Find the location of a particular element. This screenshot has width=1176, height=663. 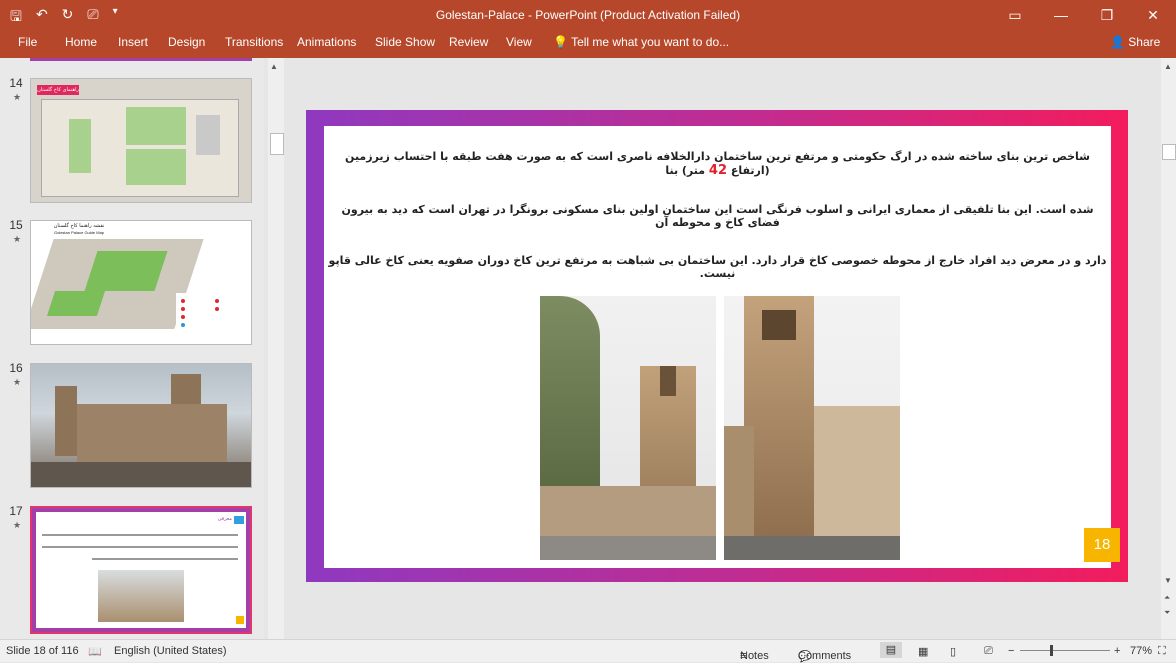

tab-animations: Animations is located at coordinates (326, 42).